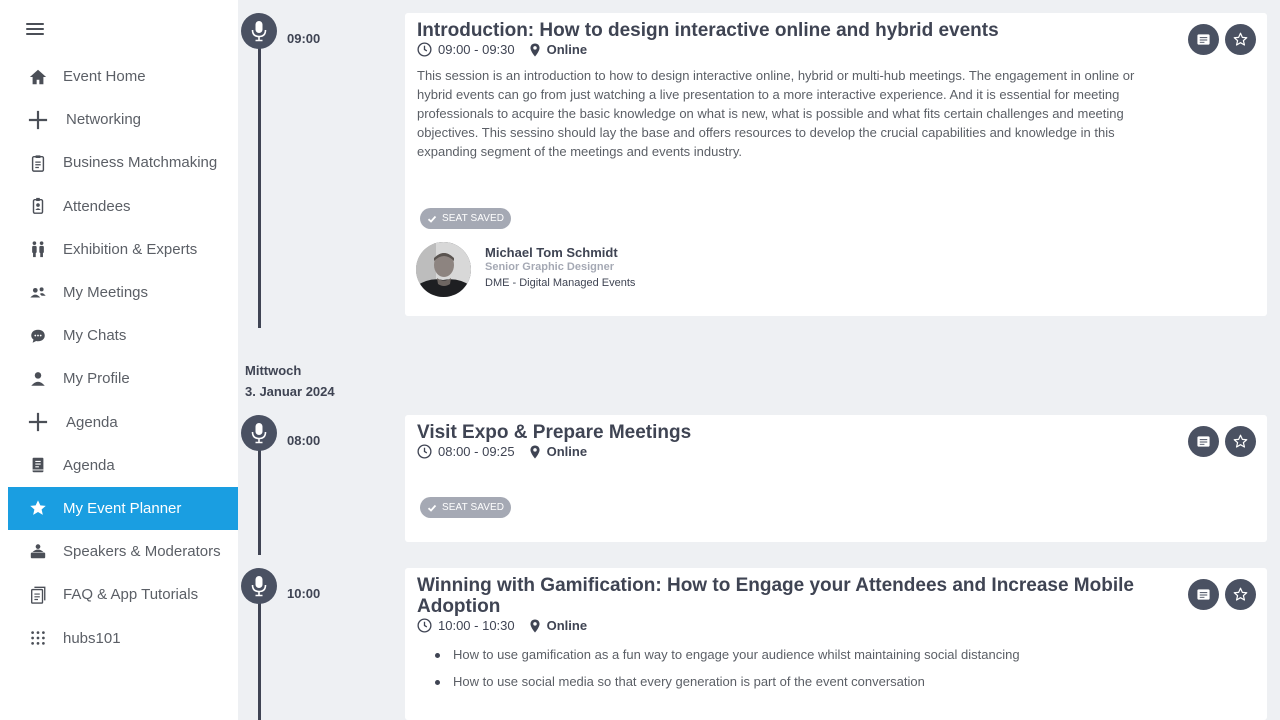 The image size is (1280, 720). I want to click on sidebar-item-label: Business Matchmaking, so click(140, 163).